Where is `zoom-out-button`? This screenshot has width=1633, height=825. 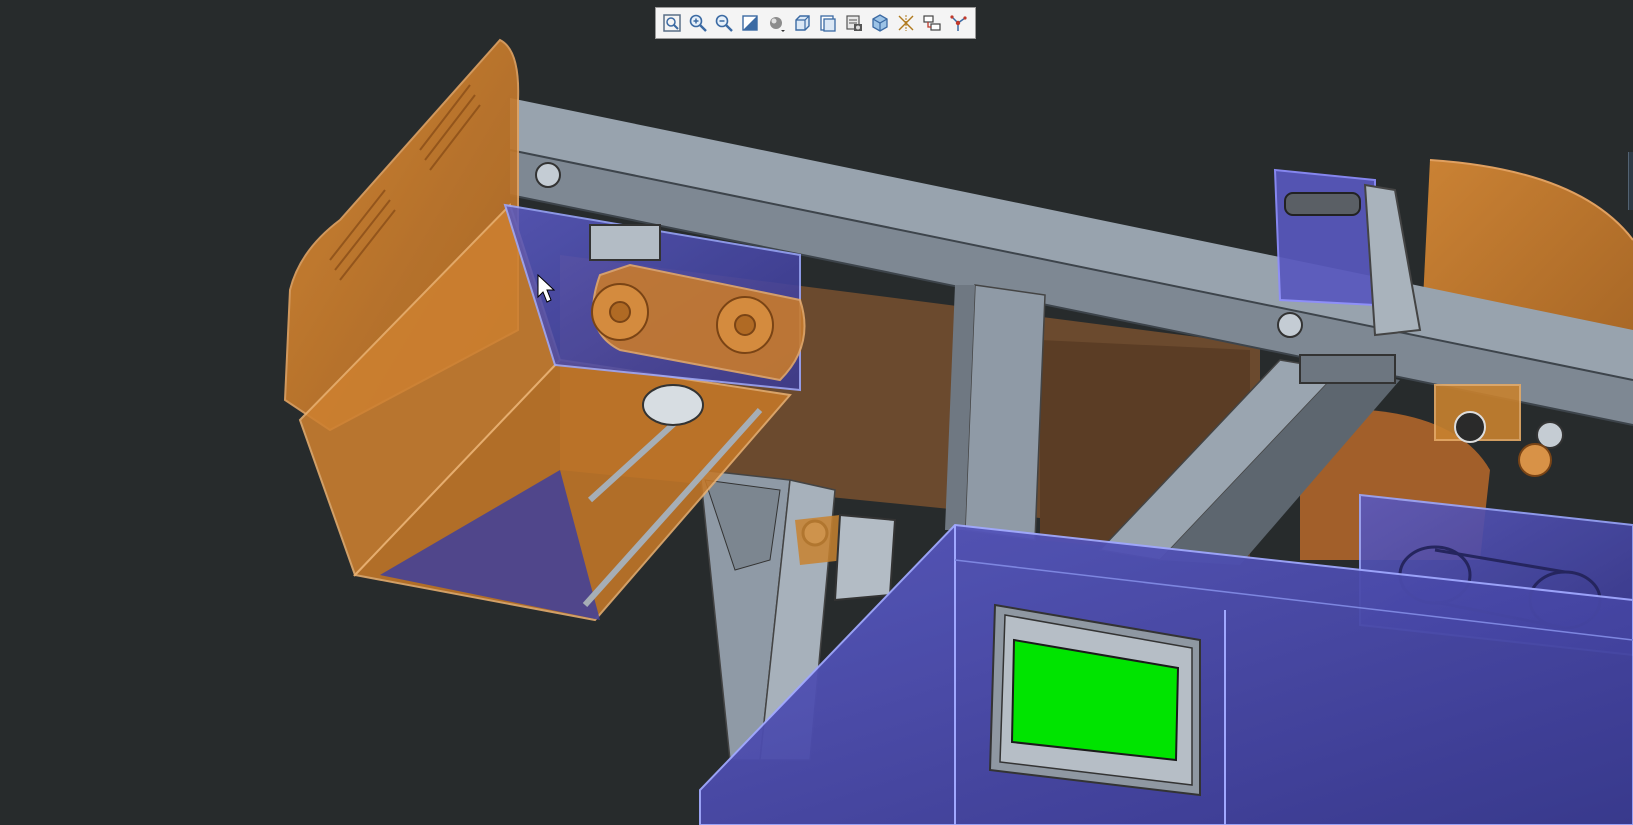 zoom-out-button is located at coordinates (724, 23).